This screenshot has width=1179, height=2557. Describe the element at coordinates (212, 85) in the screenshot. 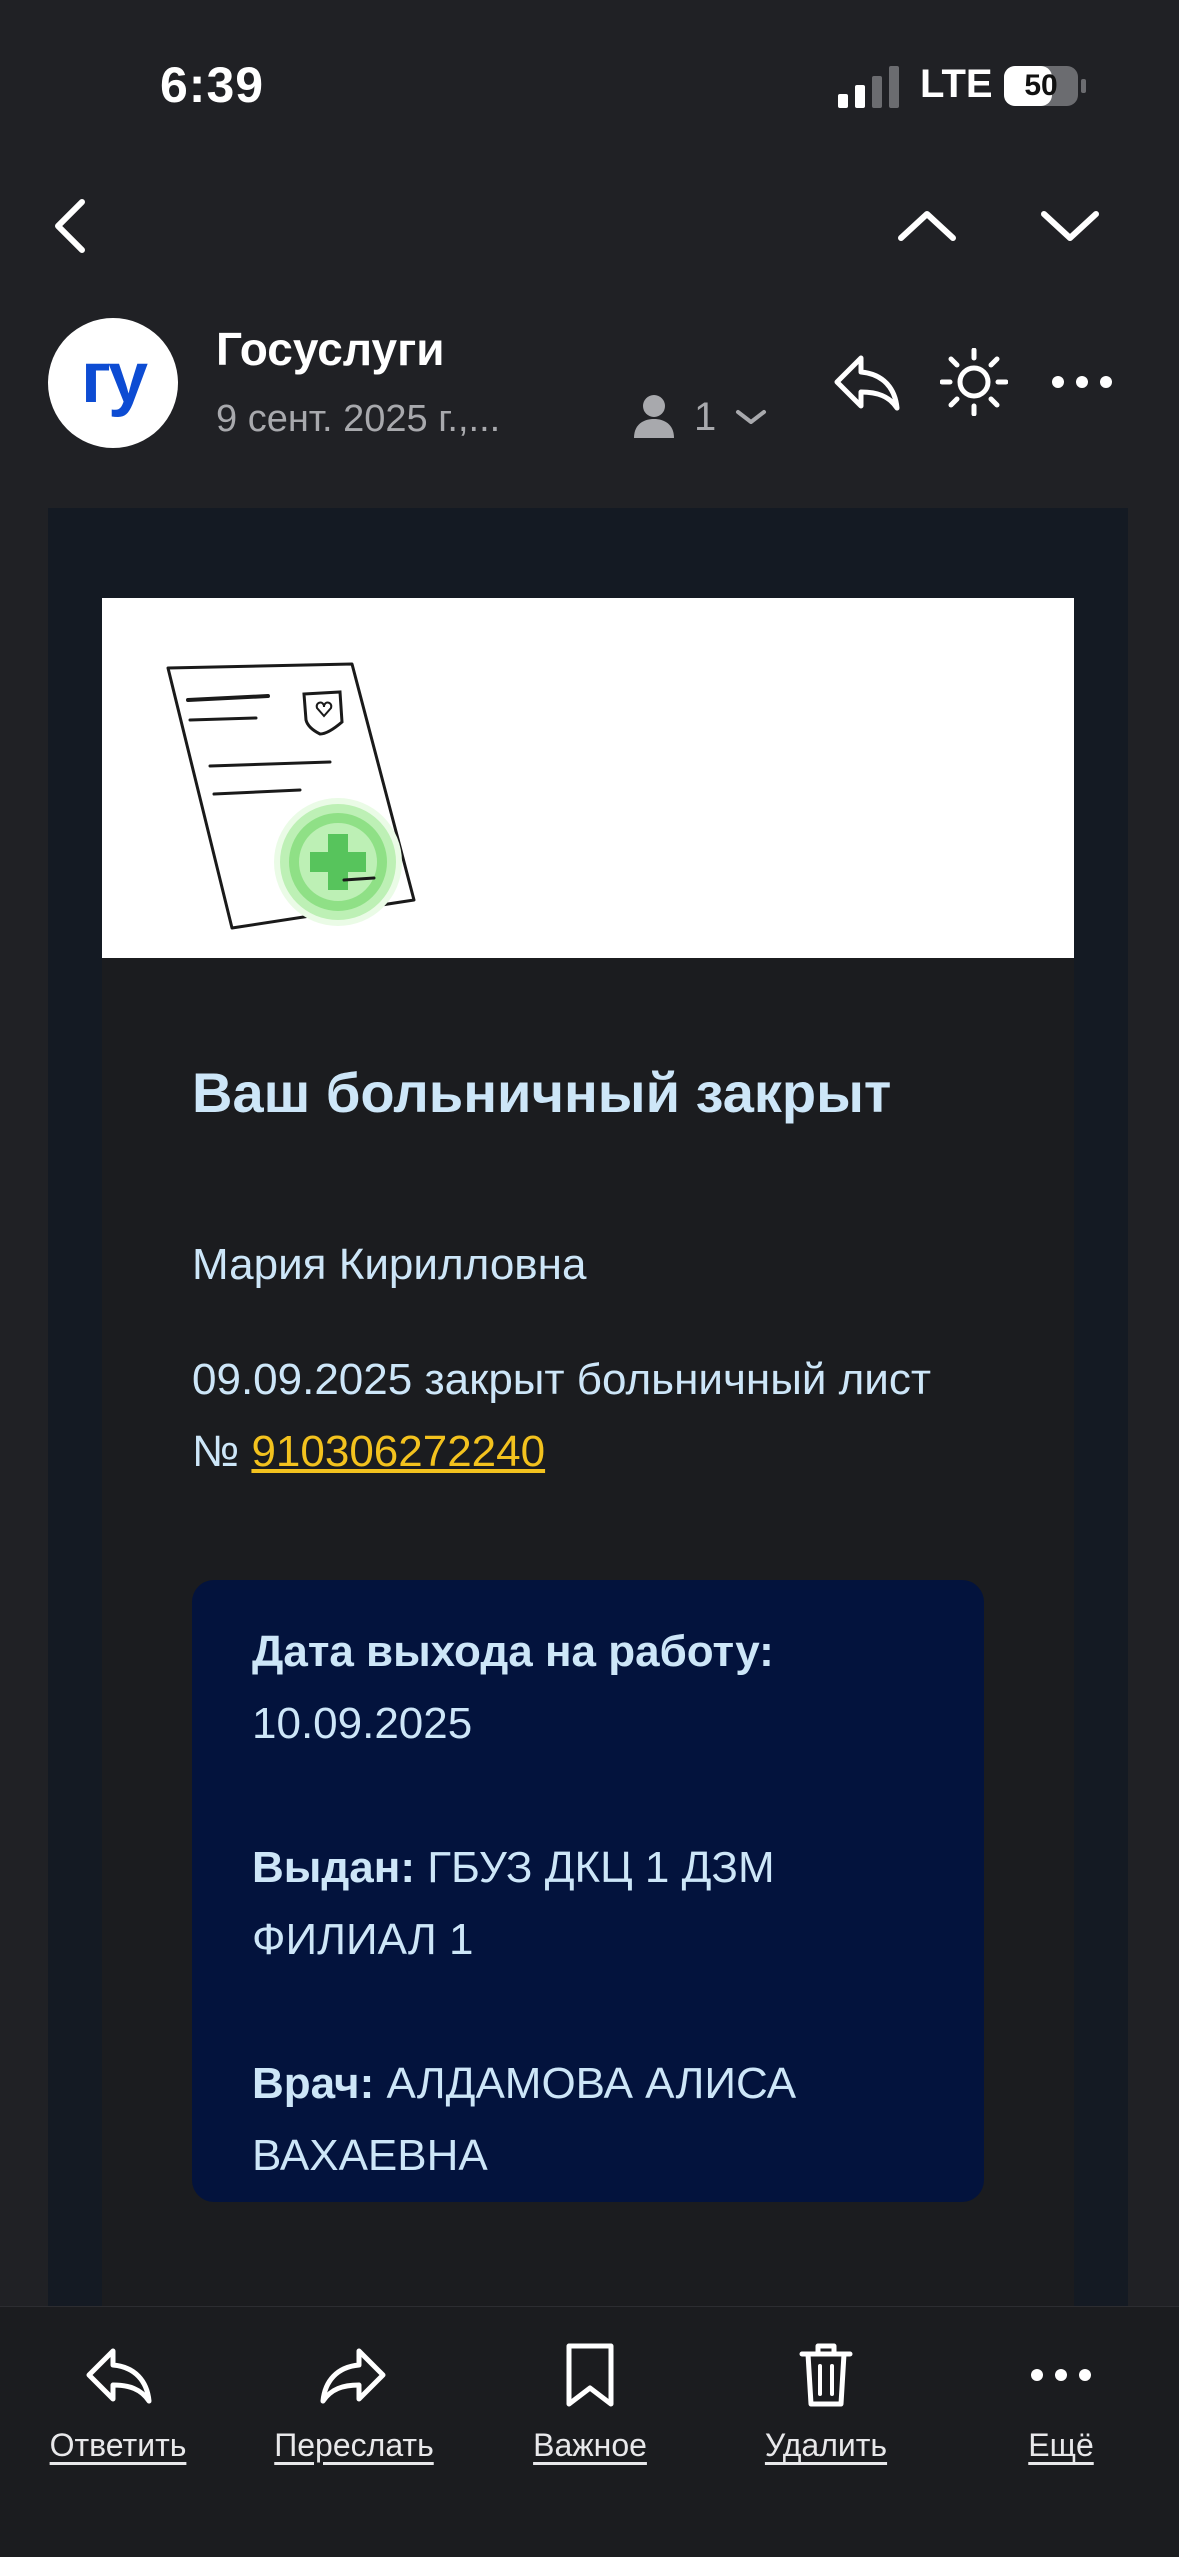

I see `status-time: 6:39` at that location.